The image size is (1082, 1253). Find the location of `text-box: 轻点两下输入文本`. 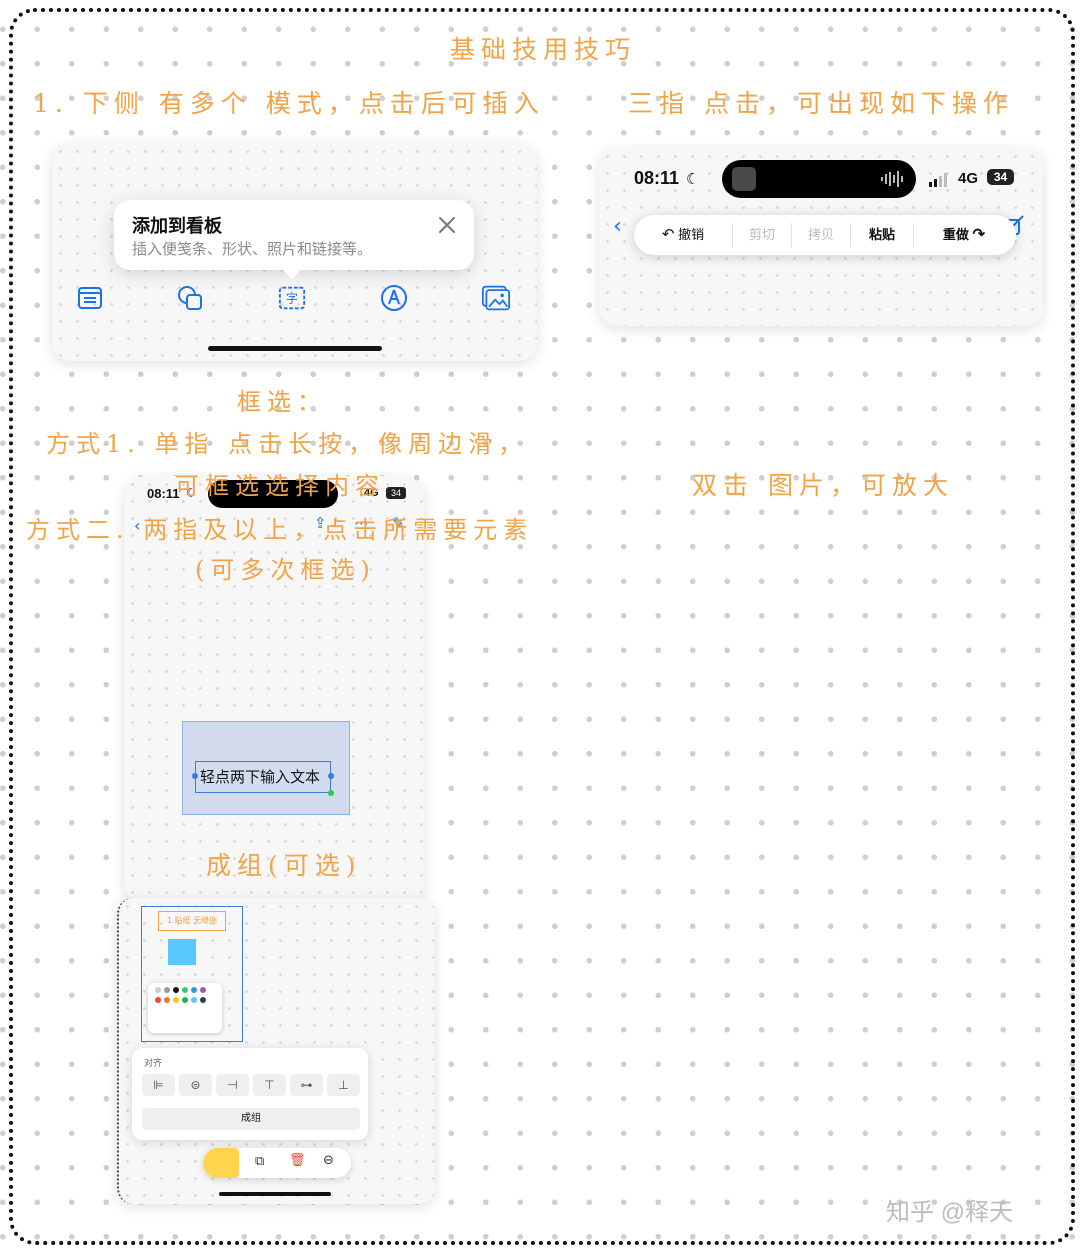

text-box: 轻点两下输入文本 is located at coordinates (263, 778).